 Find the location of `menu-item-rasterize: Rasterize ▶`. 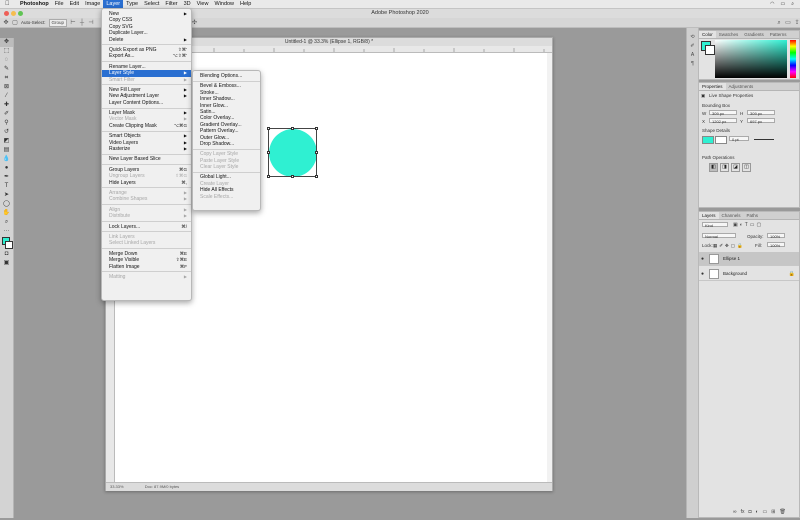

menu-item-rasterize: Rasterize ▶ is located at coordinates (146, 149).